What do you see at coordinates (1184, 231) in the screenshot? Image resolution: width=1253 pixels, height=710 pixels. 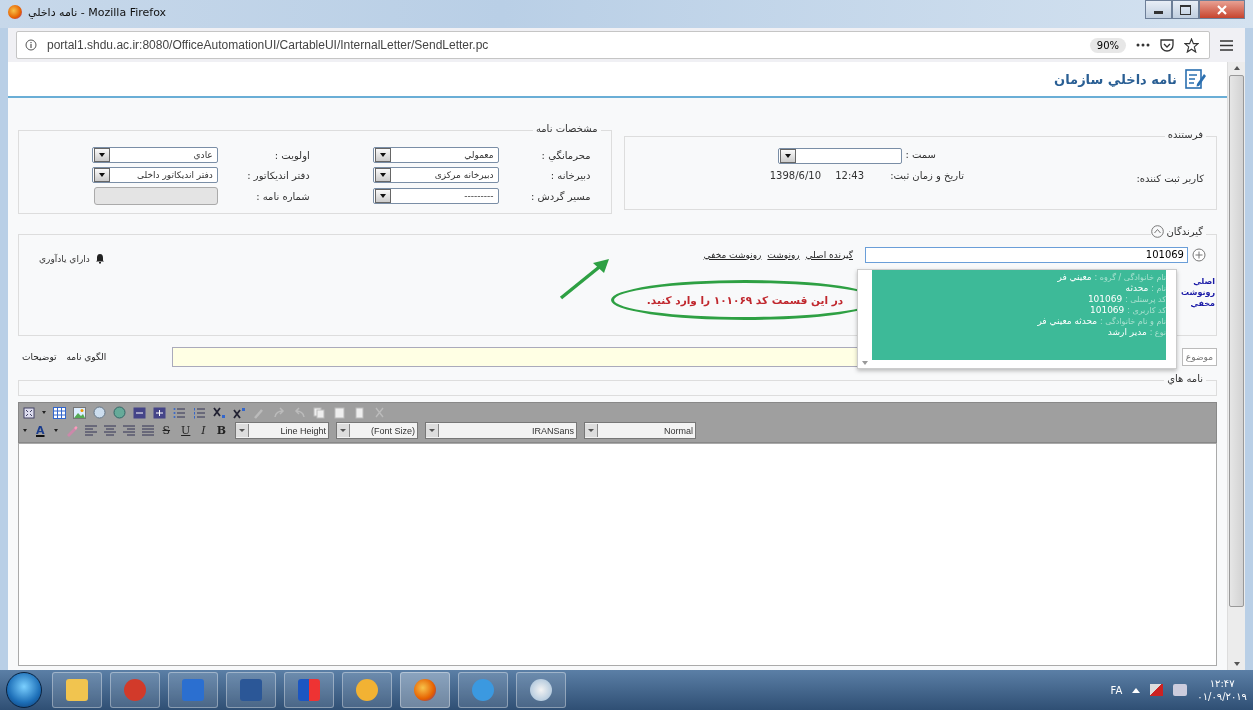 I see `panel-legend: گيرندگان` at bounding box center [1184, 231].